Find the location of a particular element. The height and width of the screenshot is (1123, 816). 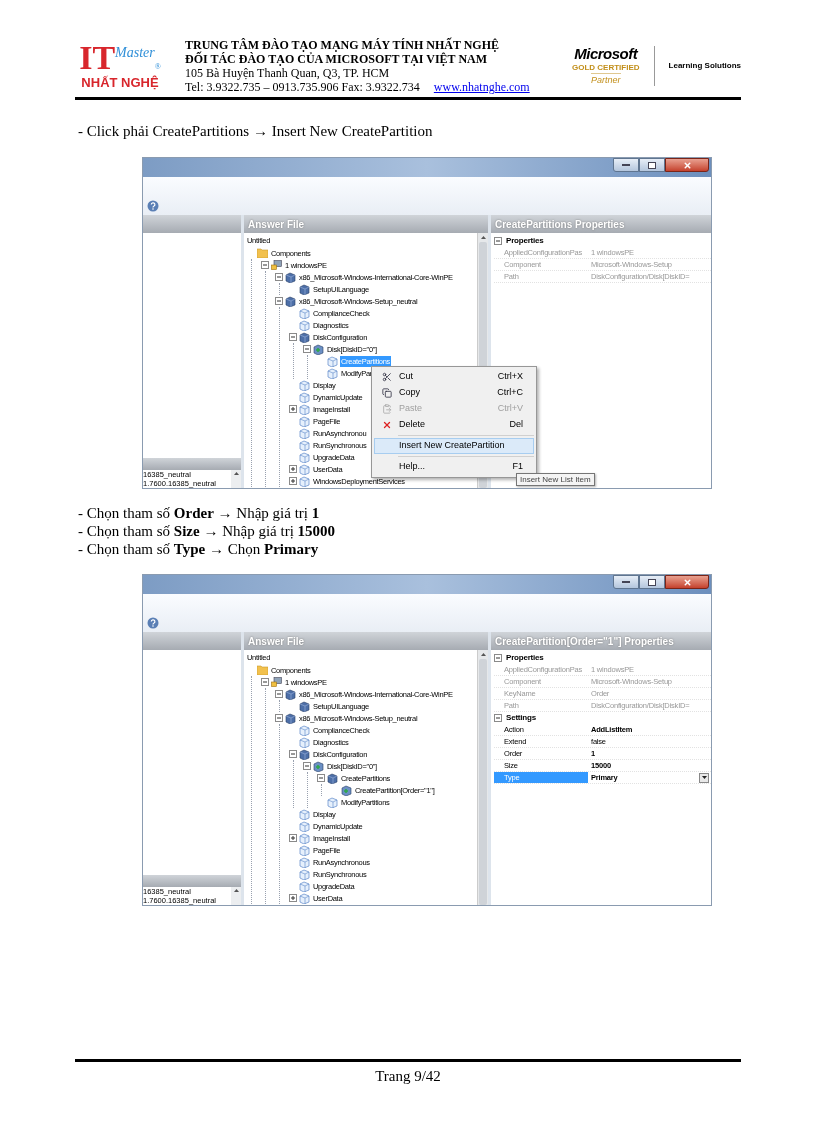

dropdown-button is located at coordinates (704, 777).